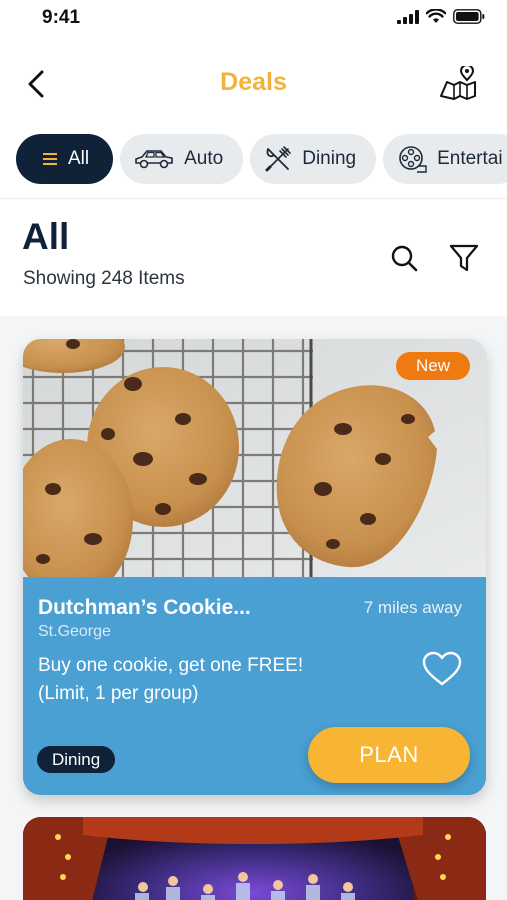 This screenshot has height=900, width=507. What do you see at coordinates (436, 16) in the screenshot?
I see `wifi-icon` at bounding box center [436, 16].